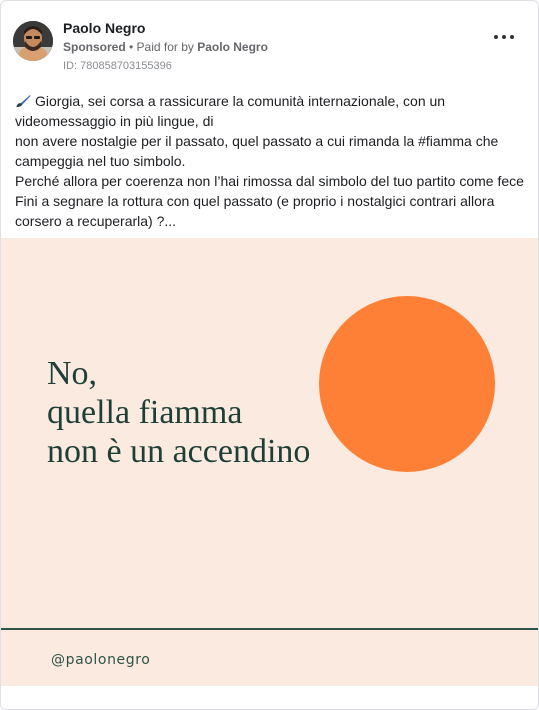  Describe the element at coordinates (161, 47) in the screenshot. I see `paid-for-prefix: • Paid for by` at that location.